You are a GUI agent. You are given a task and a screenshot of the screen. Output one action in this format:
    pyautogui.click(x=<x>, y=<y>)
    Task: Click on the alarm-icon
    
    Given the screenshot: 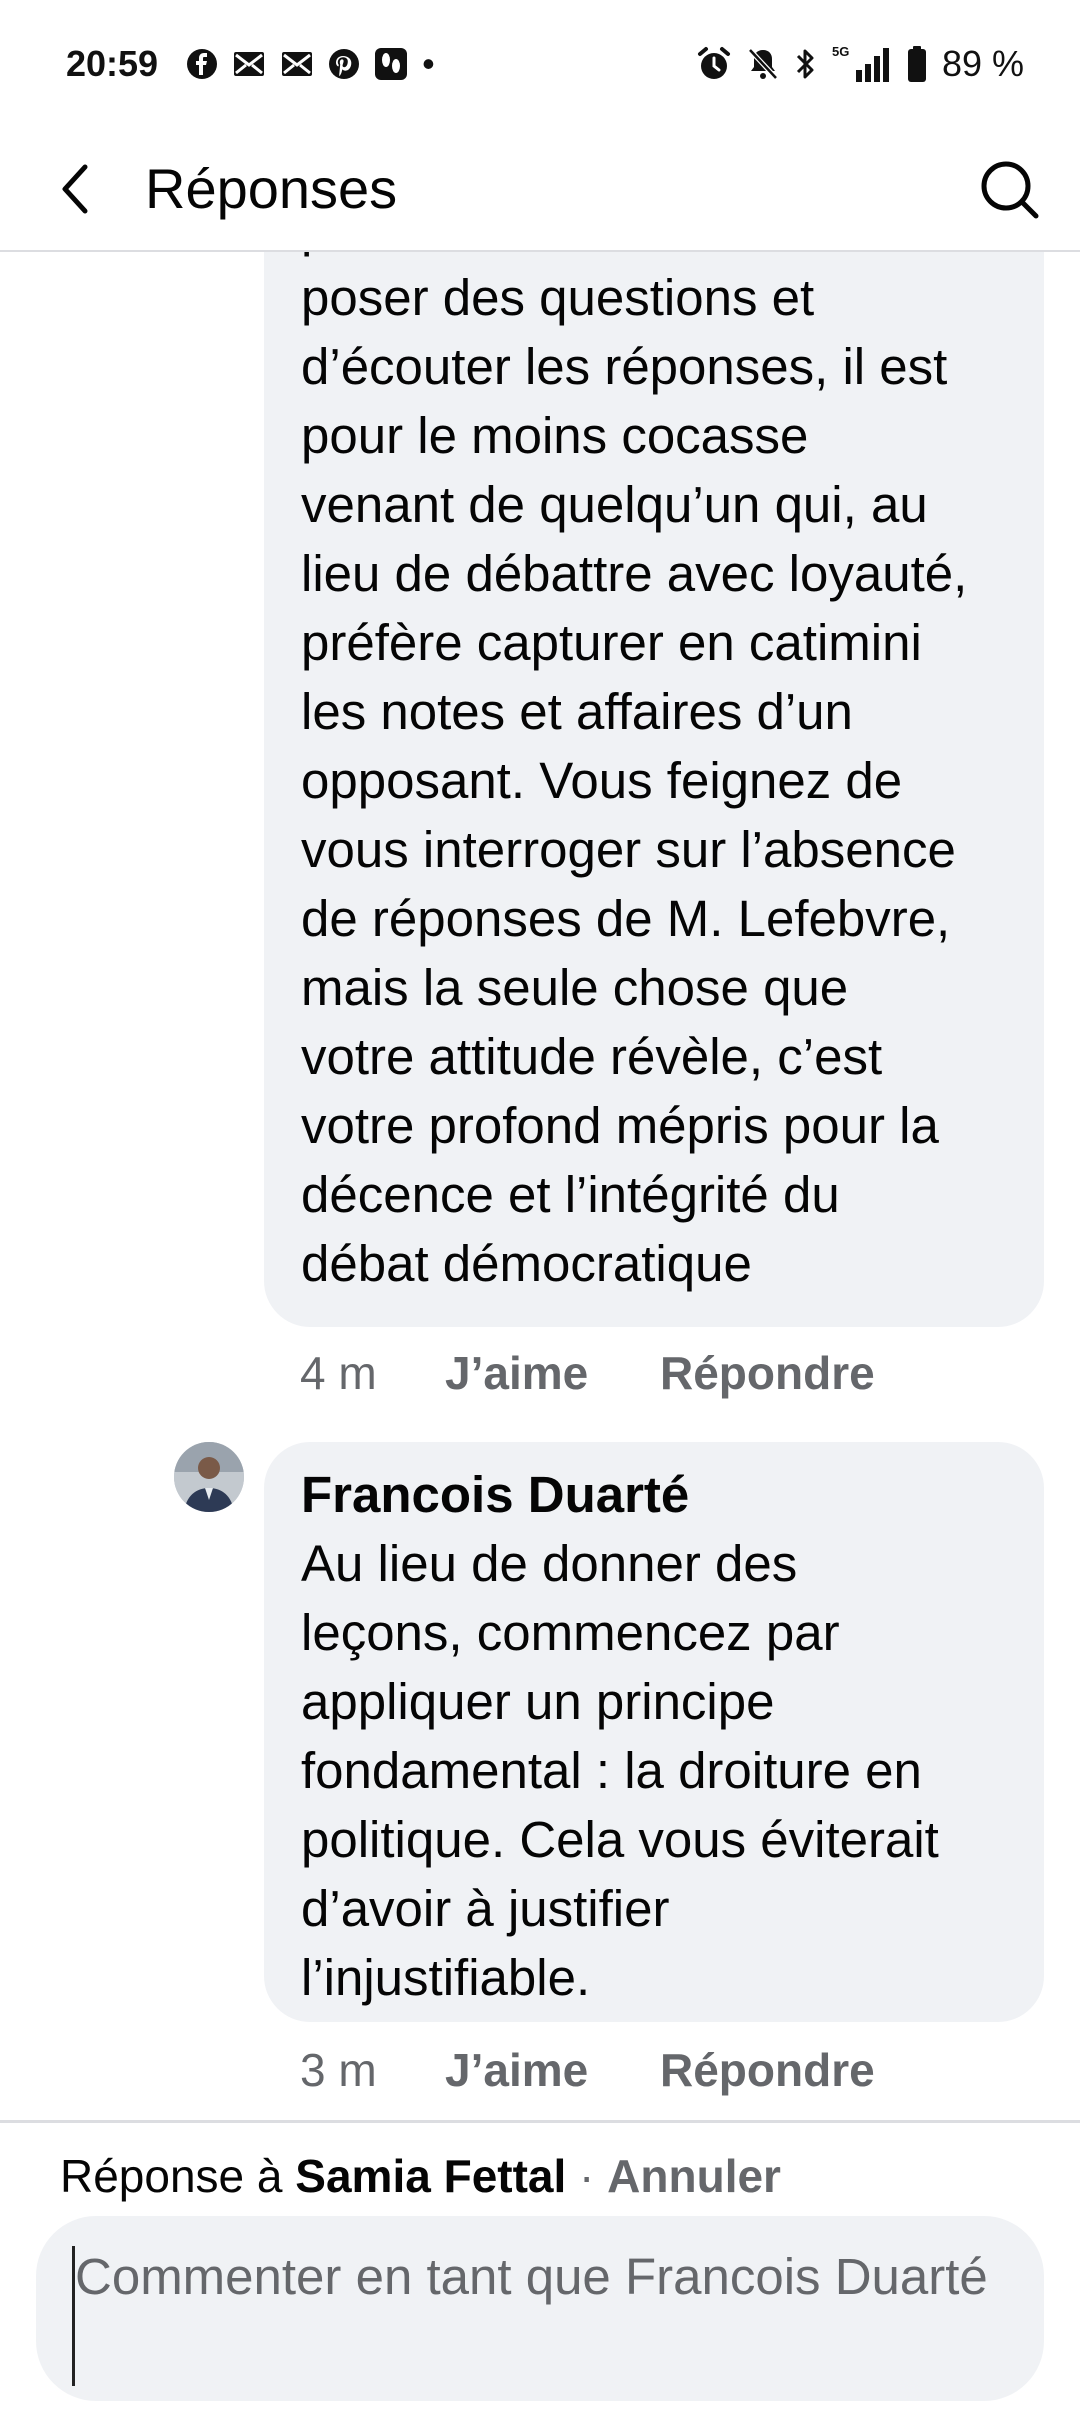 What is the action you would take?
    pyautogui.click(x=714, y=64)
    